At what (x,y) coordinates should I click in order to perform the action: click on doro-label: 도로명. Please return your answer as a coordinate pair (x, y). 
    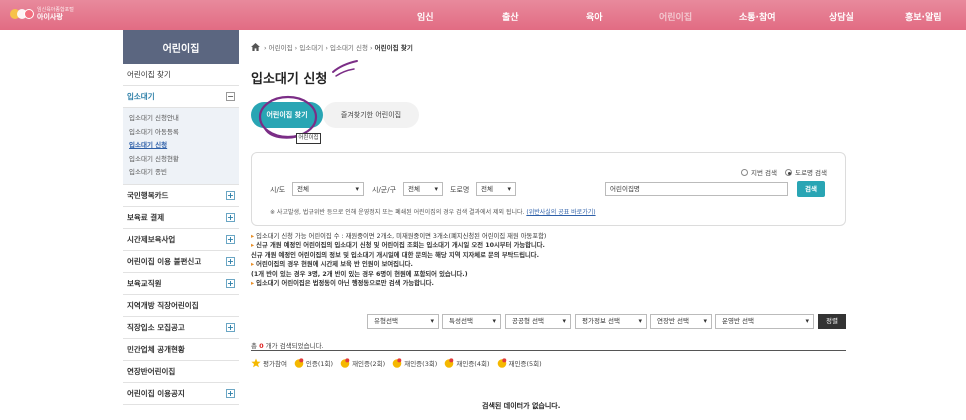
    Looking at the image, I should click on (460, 190).